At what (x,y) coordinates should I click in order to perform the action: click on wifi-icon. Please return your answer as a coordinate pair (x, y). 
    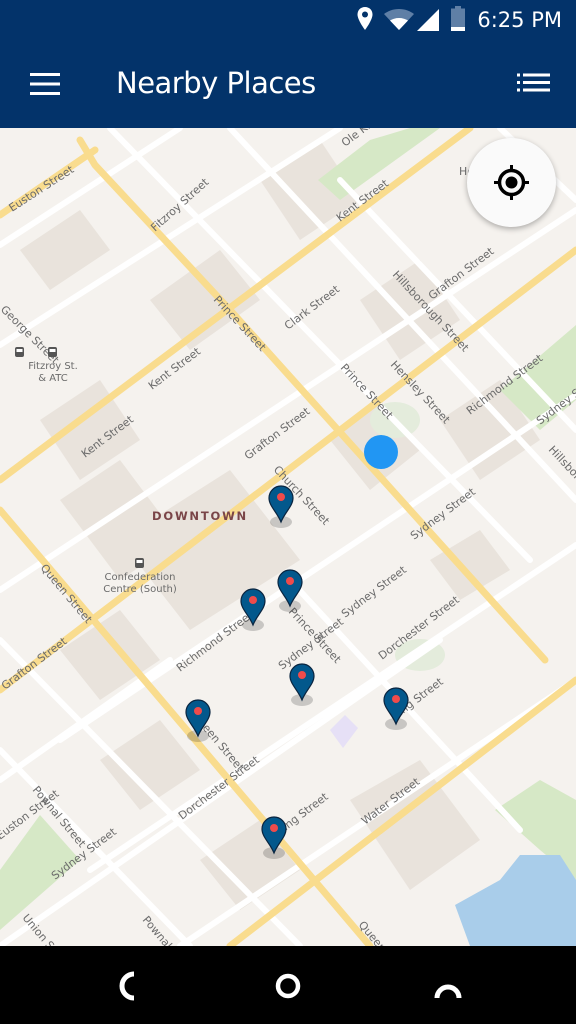
    Looking at the image, I should click on (399, 22).